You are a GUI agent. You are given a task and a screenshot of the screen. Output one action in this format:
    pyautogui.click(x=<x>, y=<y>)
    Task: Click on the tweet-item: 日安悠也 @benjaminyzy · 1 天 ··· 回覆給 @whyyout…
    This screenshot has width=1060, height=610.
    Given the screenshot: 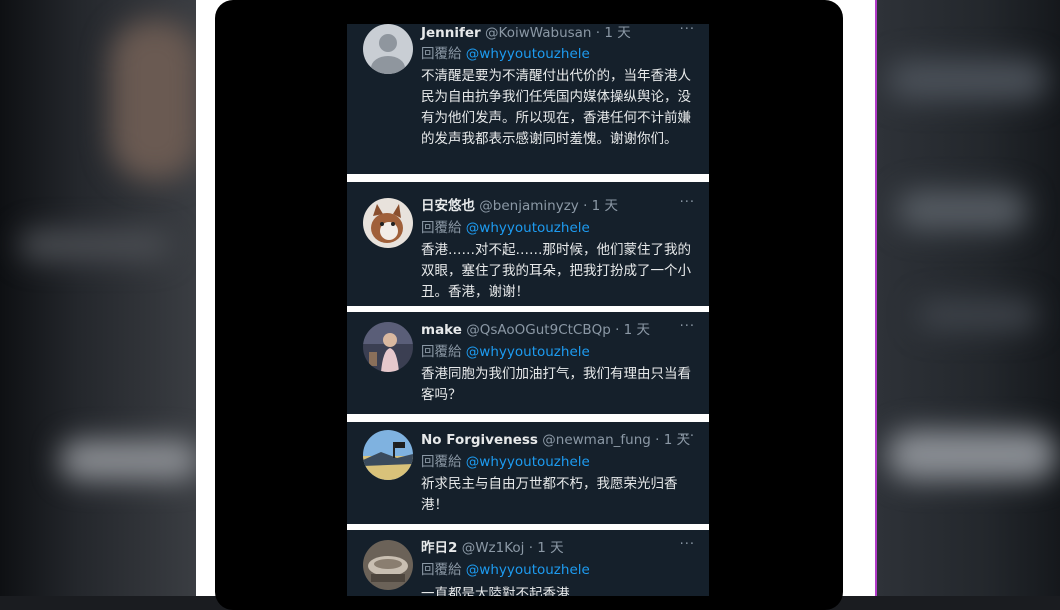 What is the action you would take?
    pyautogui.click(x=528, y=244)
    